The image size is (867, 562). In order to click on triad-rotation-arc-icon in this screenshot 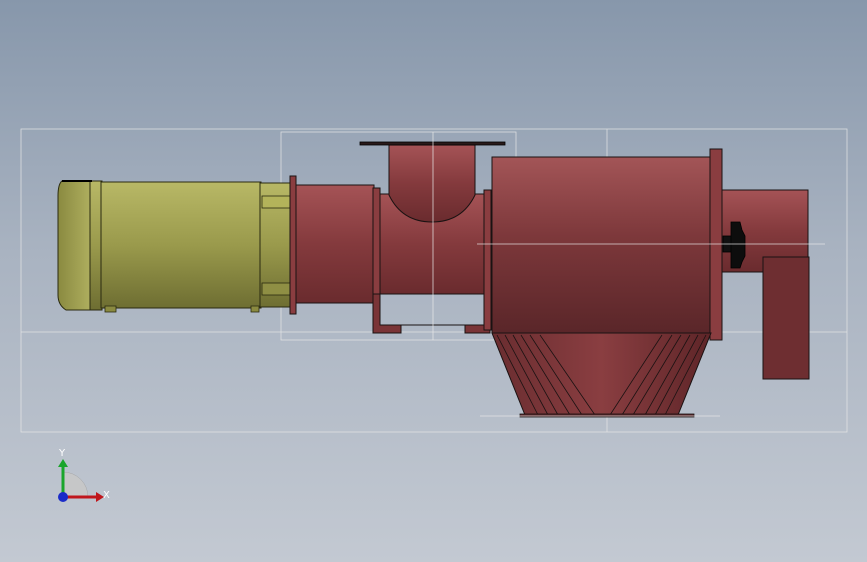, I will do `click(75, 484)`.